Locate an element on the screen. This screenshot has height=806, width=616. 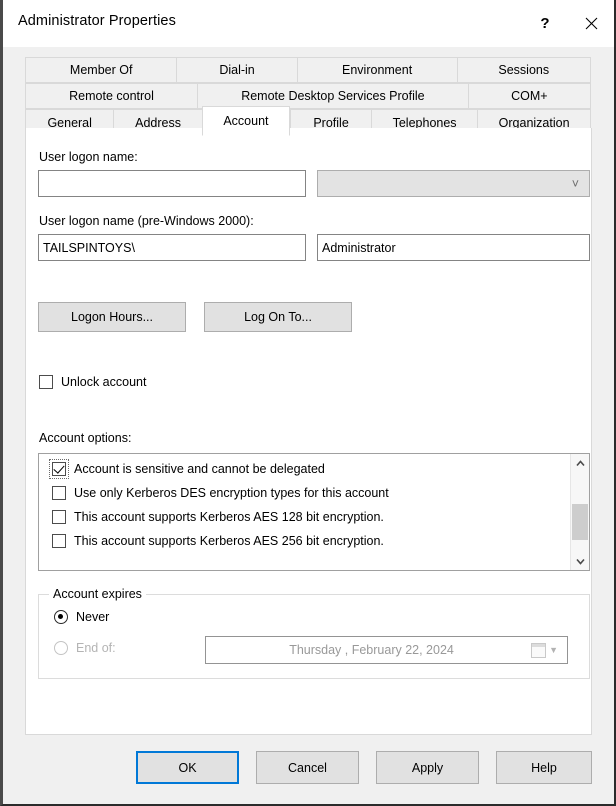
scrollbar-thumb is located at coordinates (580, 522).